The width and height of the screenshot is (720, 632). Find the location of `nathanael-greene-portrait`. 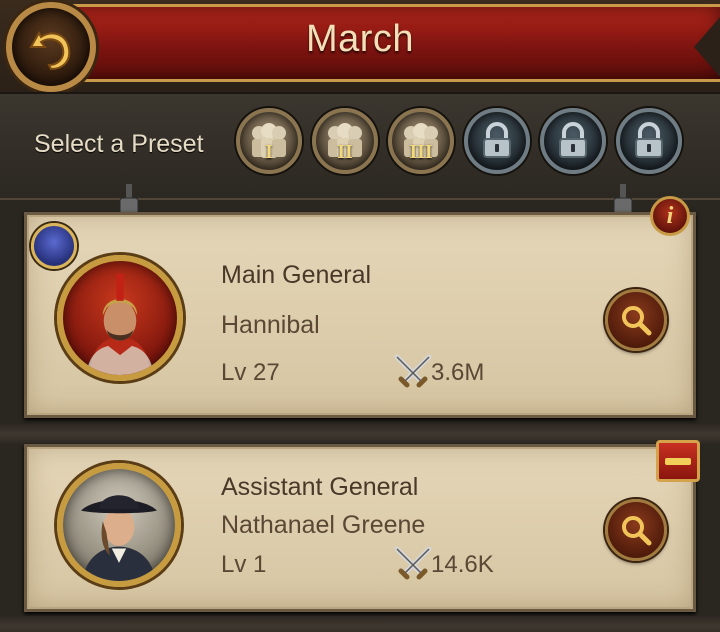

nathanael-greene-portrait is located at coordinates (119, 525).